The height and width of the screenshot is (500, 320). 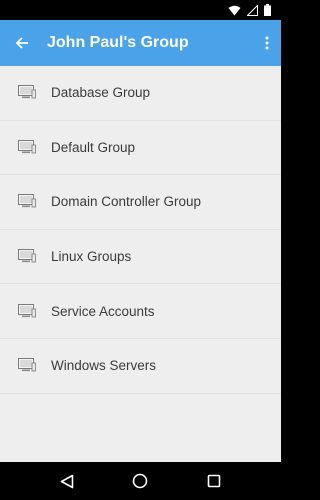 I want to click on group-label: Default Group, so click(x=93, y=147).